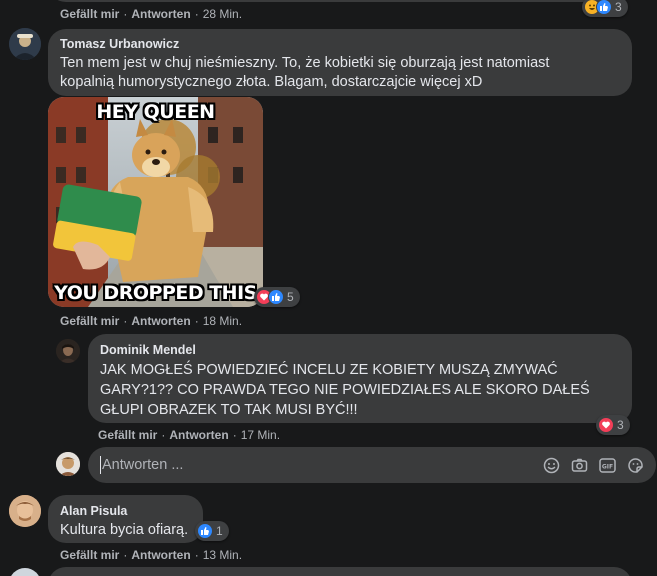 The image size is (657, 576). What do you see at coordinates (290, 297) in the screenshot?
I see `reaction-count: 5` at bounding box center [290, 297].